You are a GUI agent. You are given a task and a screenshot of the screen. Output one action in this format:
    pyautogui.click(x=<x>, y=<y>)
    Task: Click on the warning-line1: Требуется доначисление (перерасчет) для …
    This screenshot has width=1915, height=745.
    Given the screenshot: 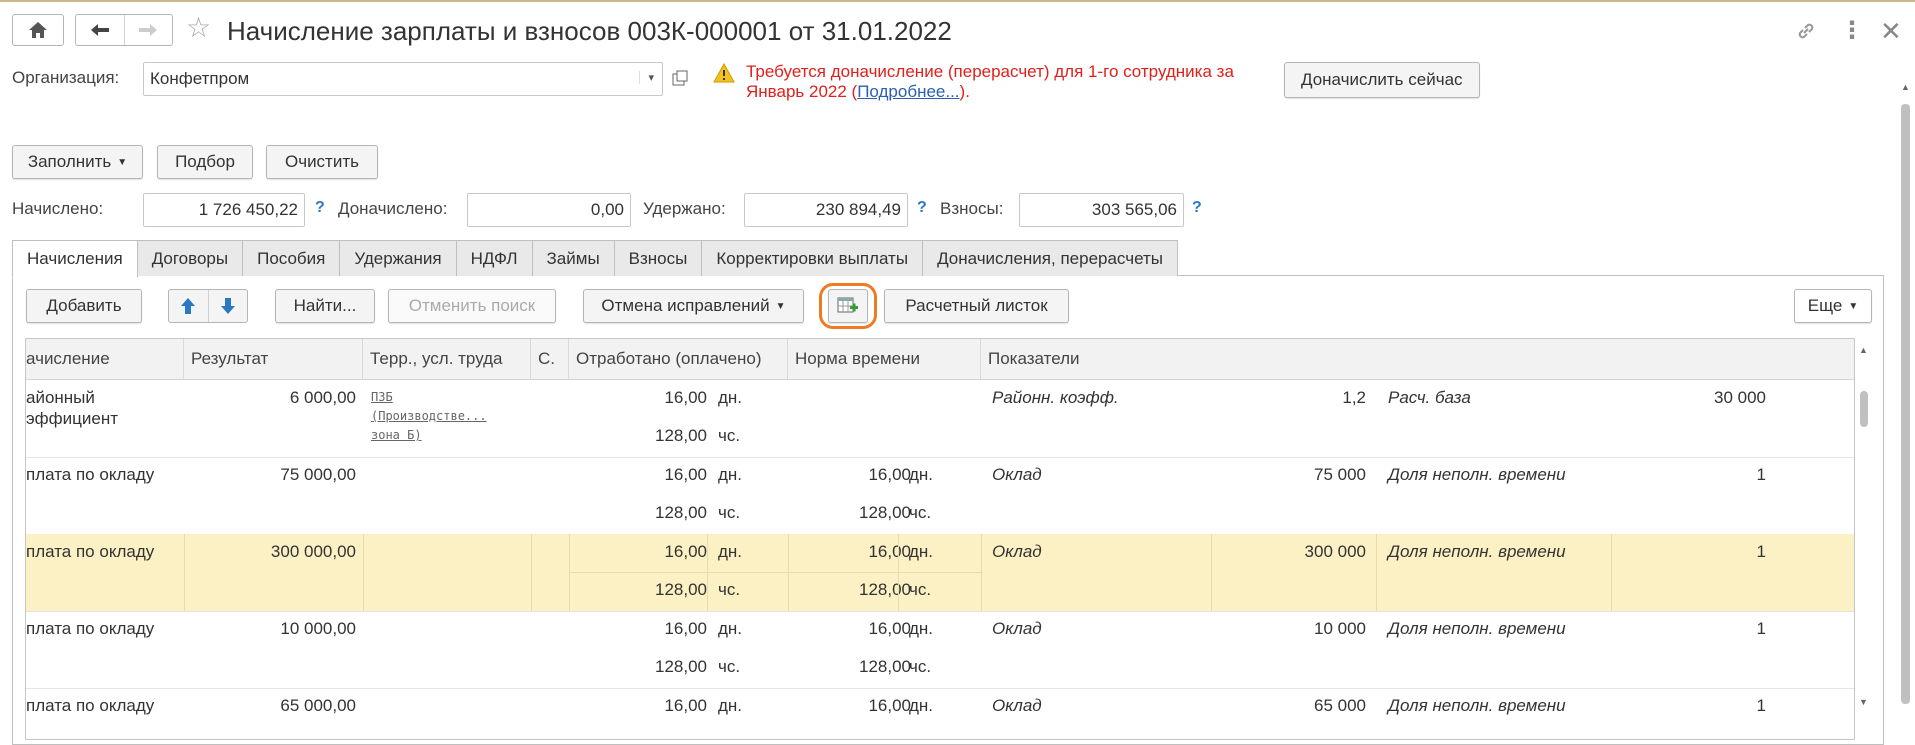 What is the action you would take?
    pyautogui.click(x=990, y=71)
    